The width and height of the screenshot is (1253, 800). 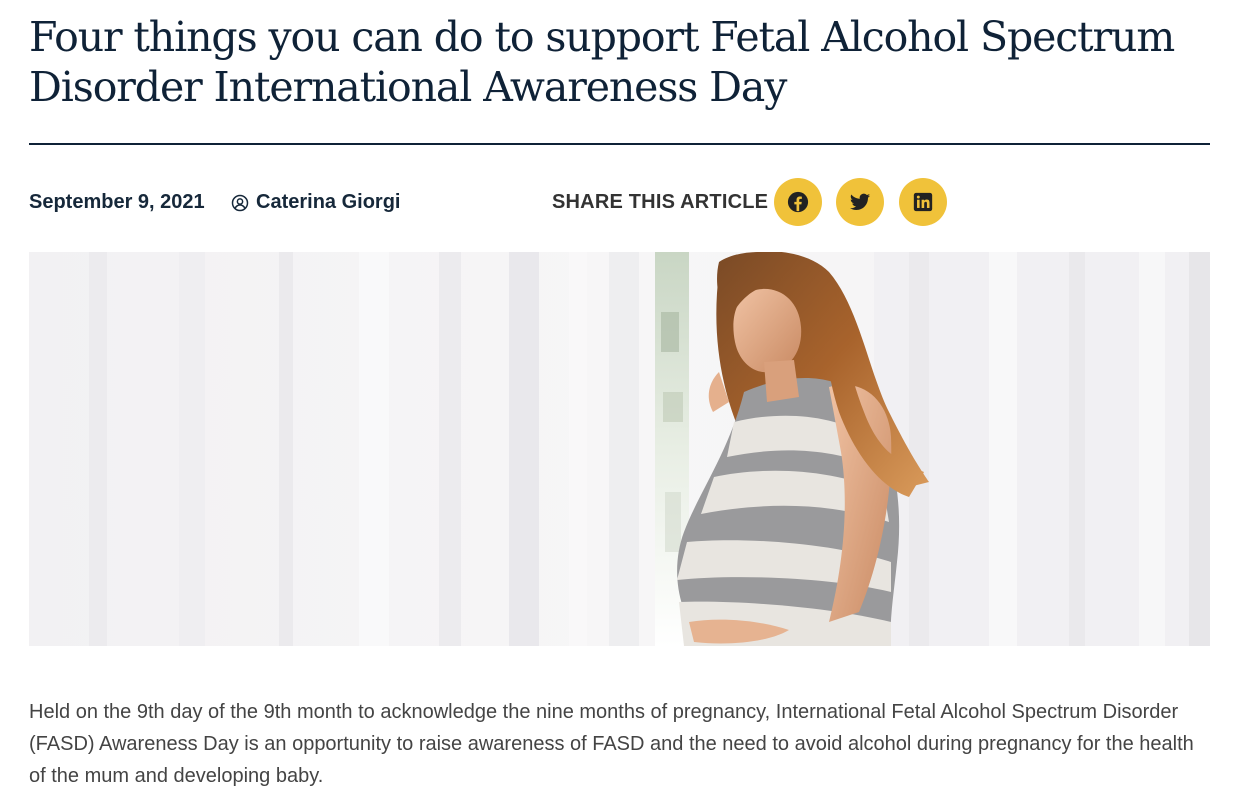 I want to click on twitter-icon, so click(x=860, y=201).